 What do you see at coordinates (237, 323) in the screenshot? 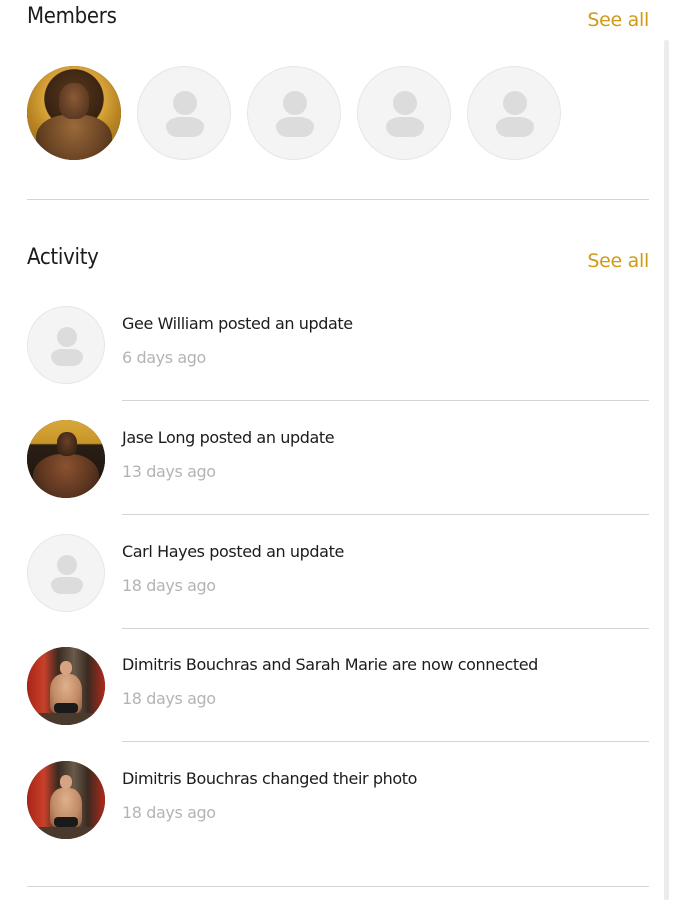
I see `activity-text: Gee William posted an update` at bounding box center [237, 323].